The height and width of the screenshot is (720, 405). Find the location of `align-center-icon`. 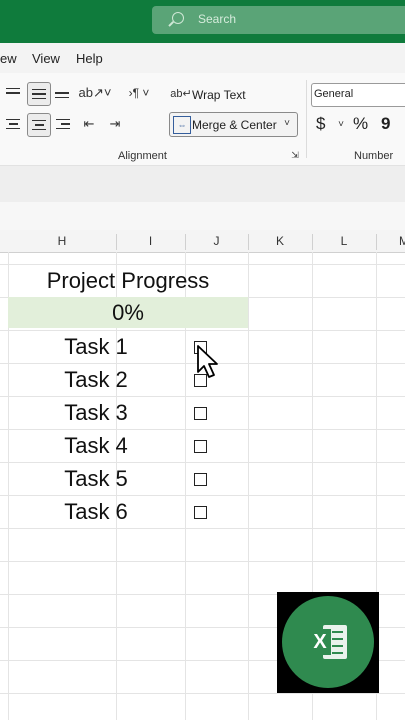

align-center-icon is located at coordinates (39, 125).